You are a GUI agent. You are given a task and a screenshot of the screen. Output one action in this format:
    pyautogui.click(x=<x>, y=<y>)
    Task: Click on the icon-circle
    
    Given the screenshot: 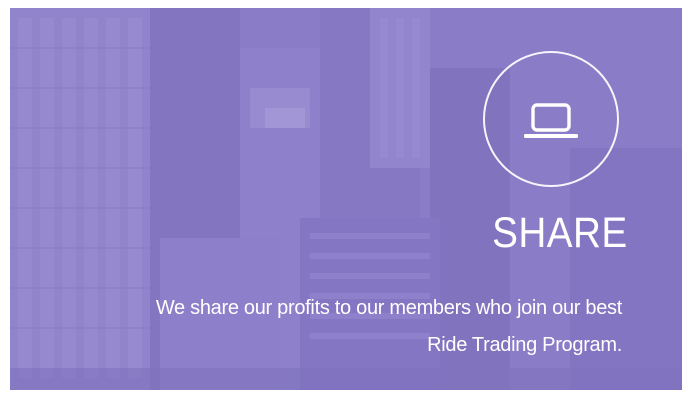 What is the action you would take?
    pyautogui.click(x=551, y=119)
    